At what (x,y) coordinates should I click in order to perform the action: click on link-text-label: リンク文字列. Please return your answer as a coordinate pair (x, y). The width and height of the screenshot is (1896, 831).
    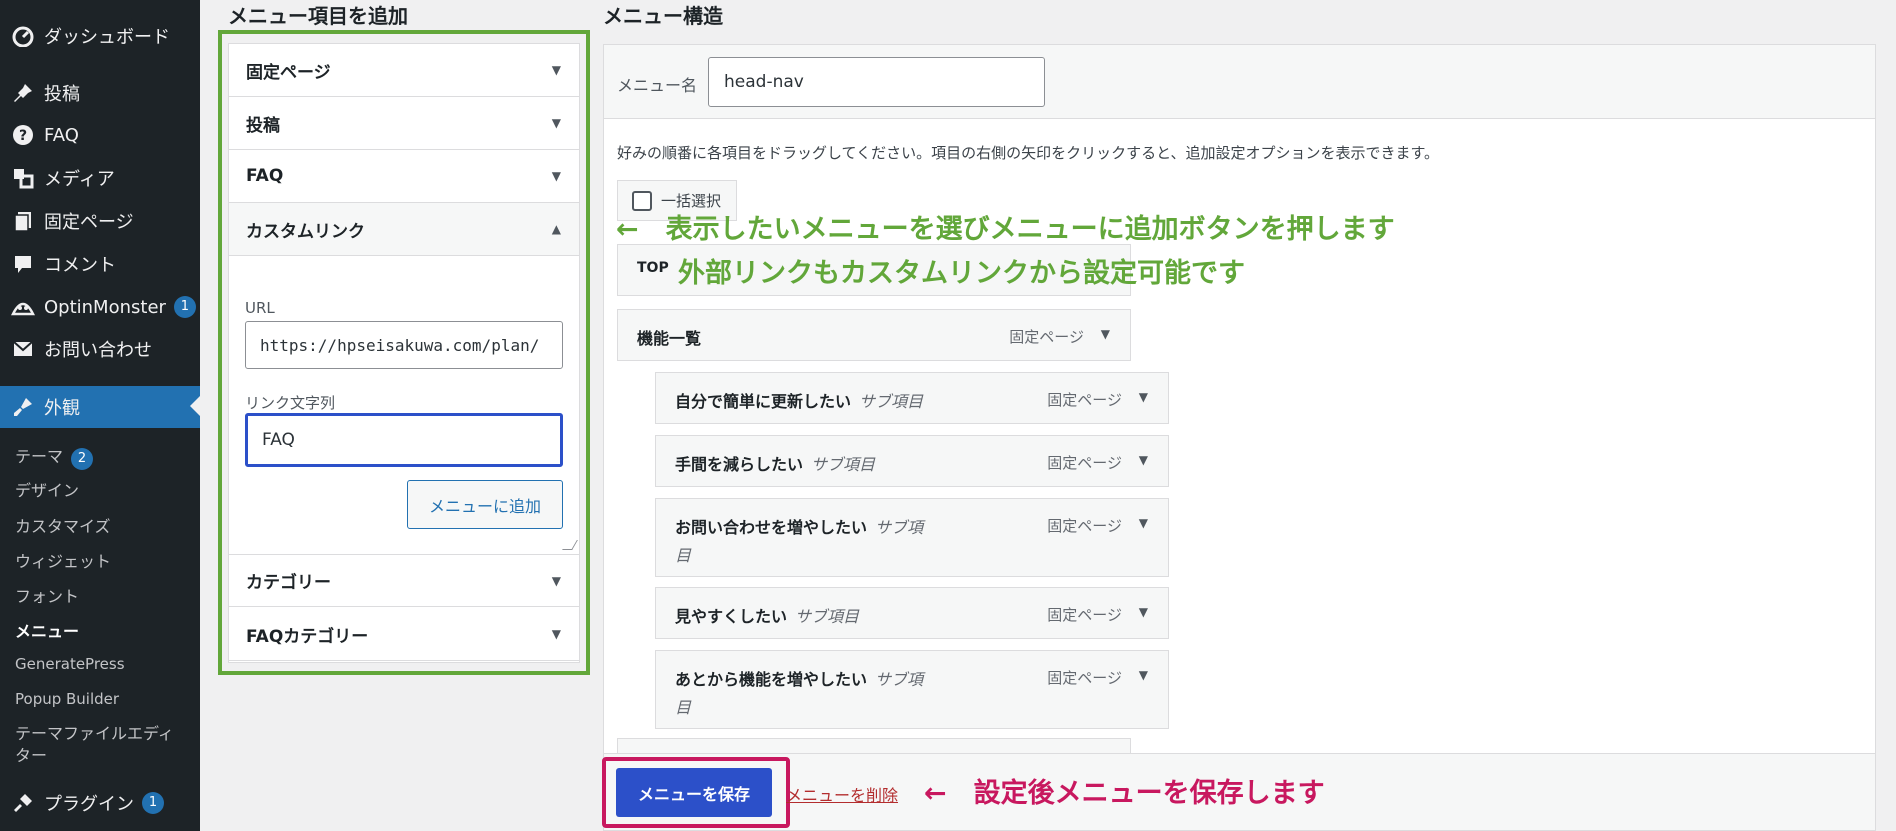
    Looking at the image, I should click on (290, 403).